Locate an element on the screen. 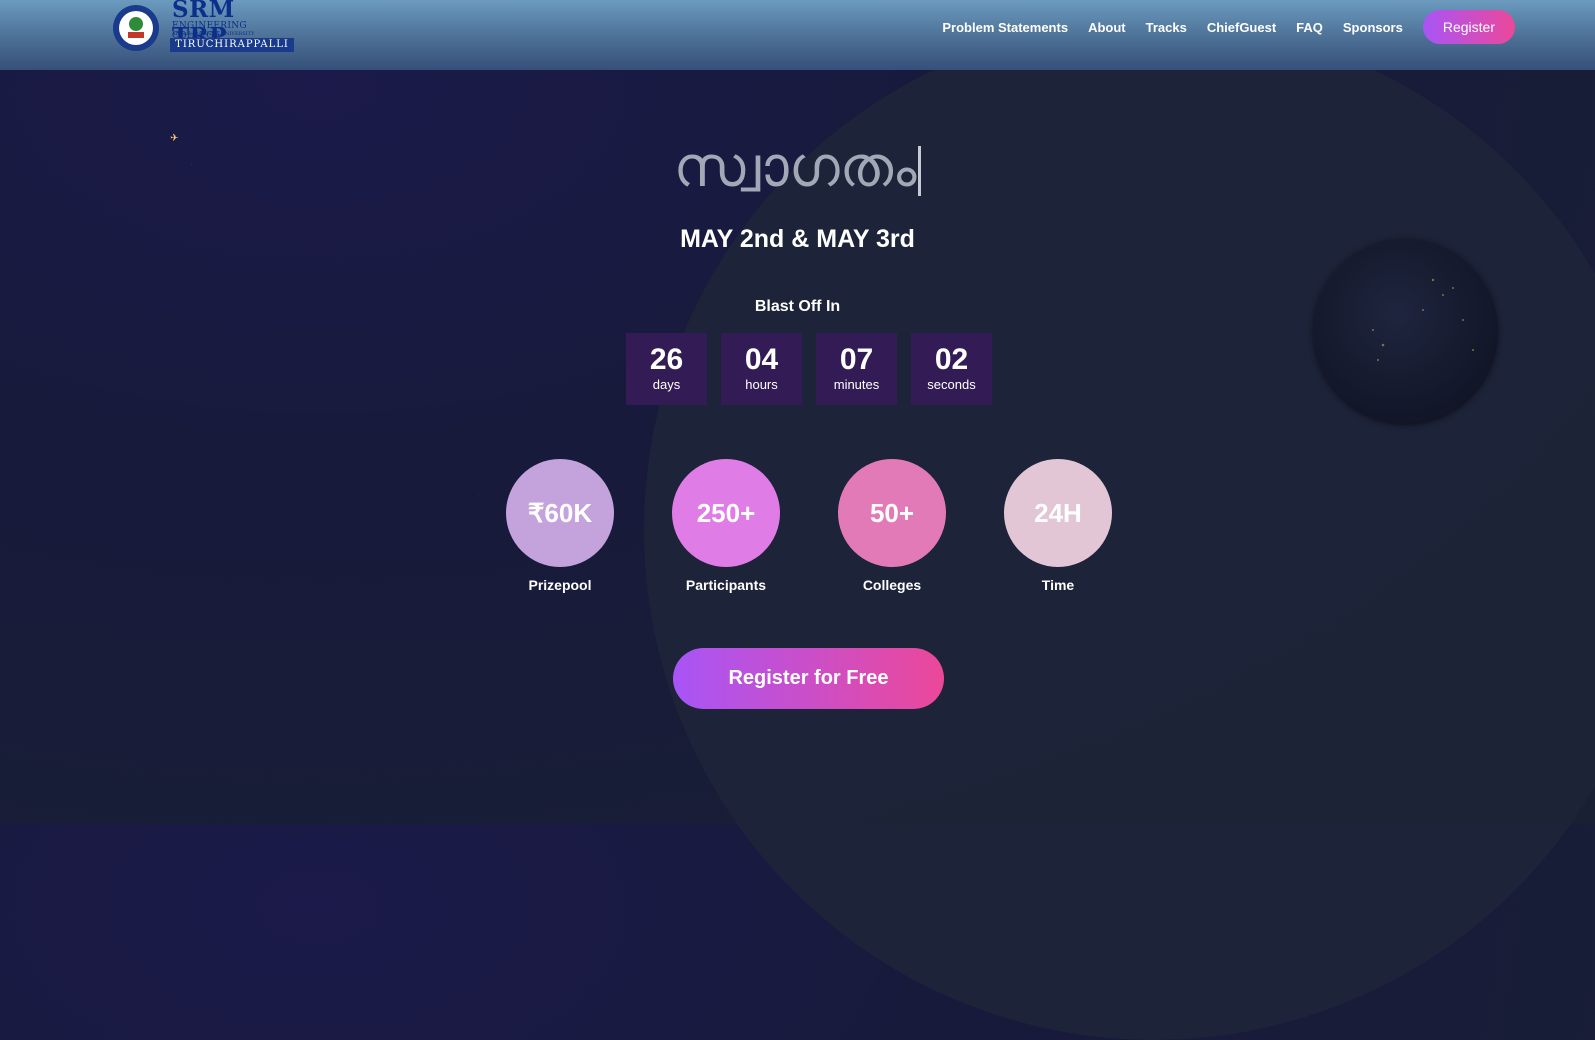  welcome-text: സ്വാഗതം is located at coordinates (795, 167).